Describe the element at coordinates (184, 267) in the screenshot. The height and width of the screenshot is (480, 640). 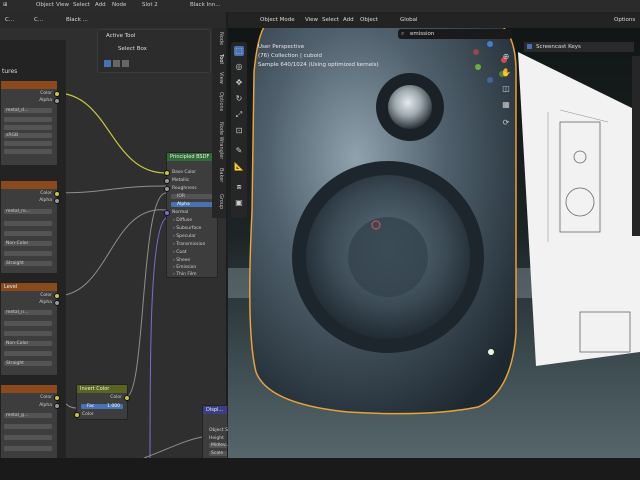
I see `bsdf-panel-emission: › Emission` at that location.